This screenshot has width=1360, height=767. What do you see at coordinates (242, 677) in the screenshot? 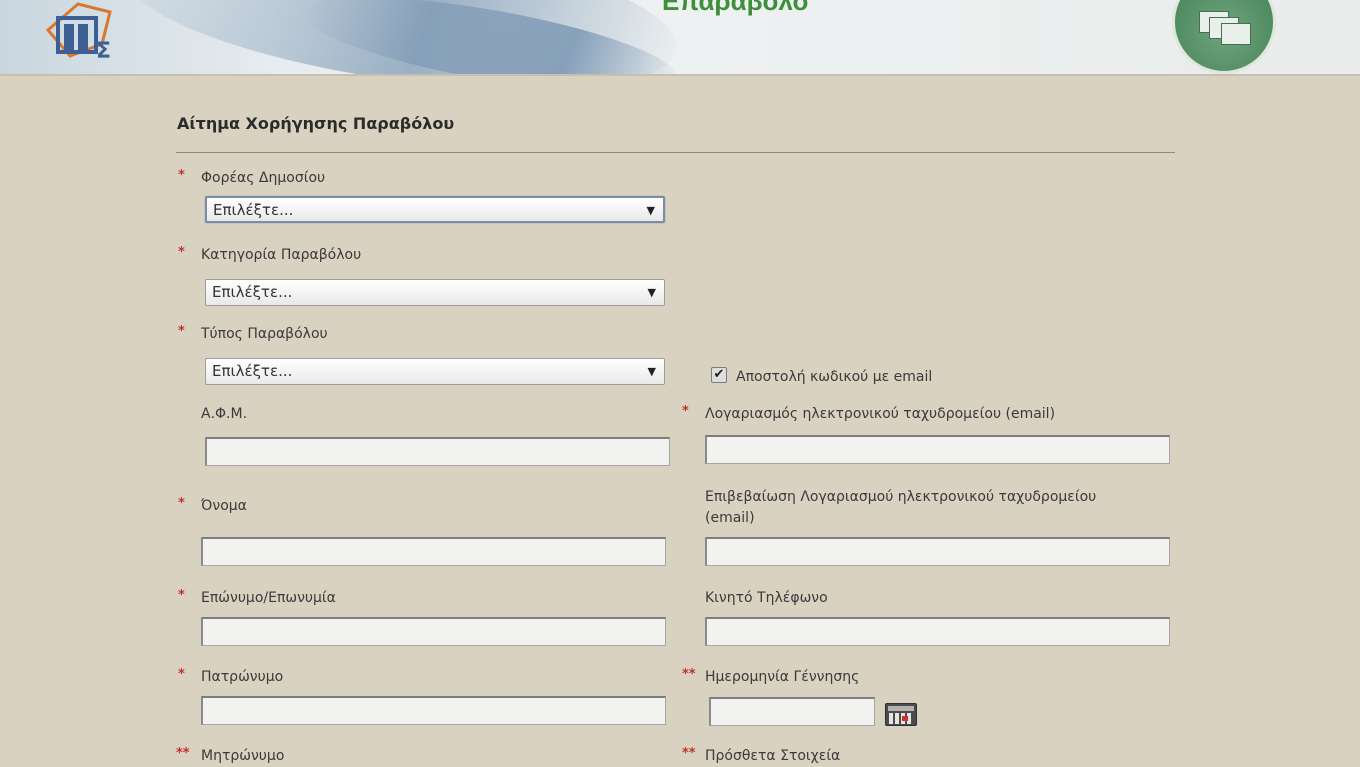
I see `father-label: Πατρώνυμο` at bounding box center [242, 677].